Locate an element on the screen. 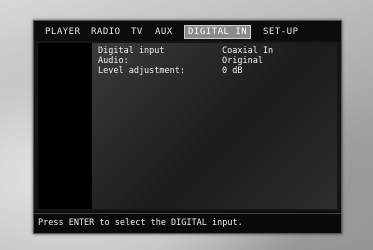 Image resolution: width=373 pixels, height=250 pixels. setting-label: Audio: is located at coordinates (113, 61).